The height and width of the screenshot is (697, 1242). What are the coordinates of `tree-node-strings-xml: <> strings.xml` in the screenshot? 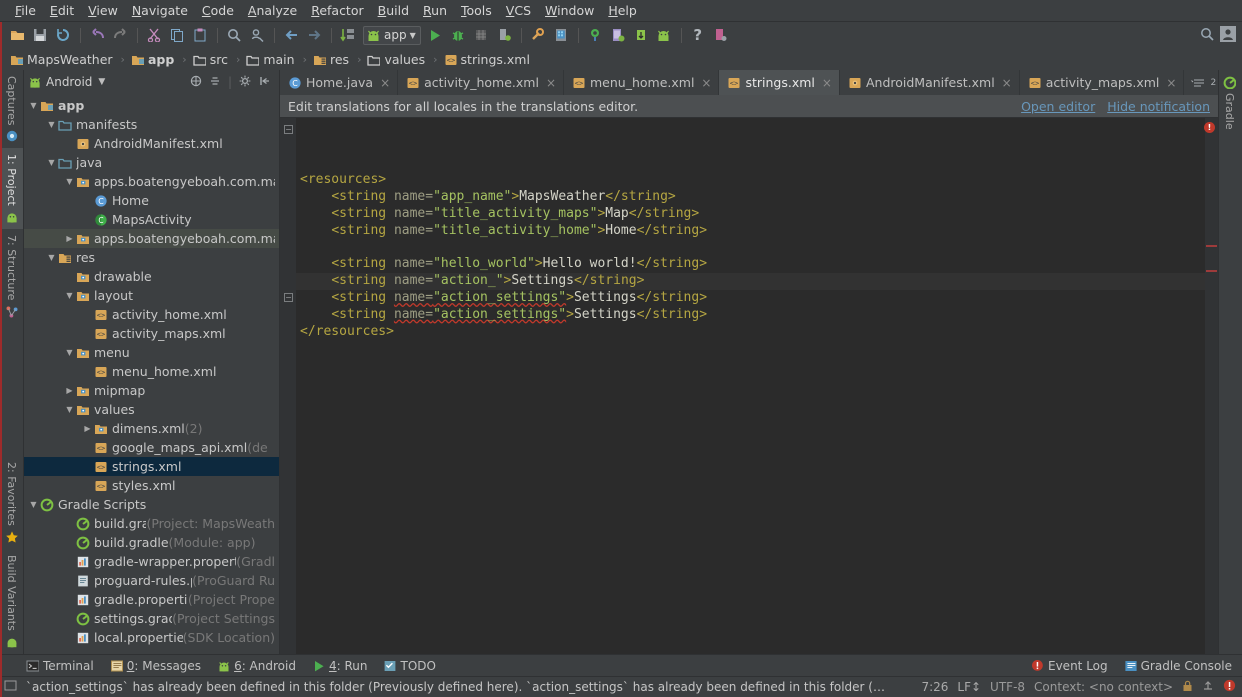 It's located at (151, 466).